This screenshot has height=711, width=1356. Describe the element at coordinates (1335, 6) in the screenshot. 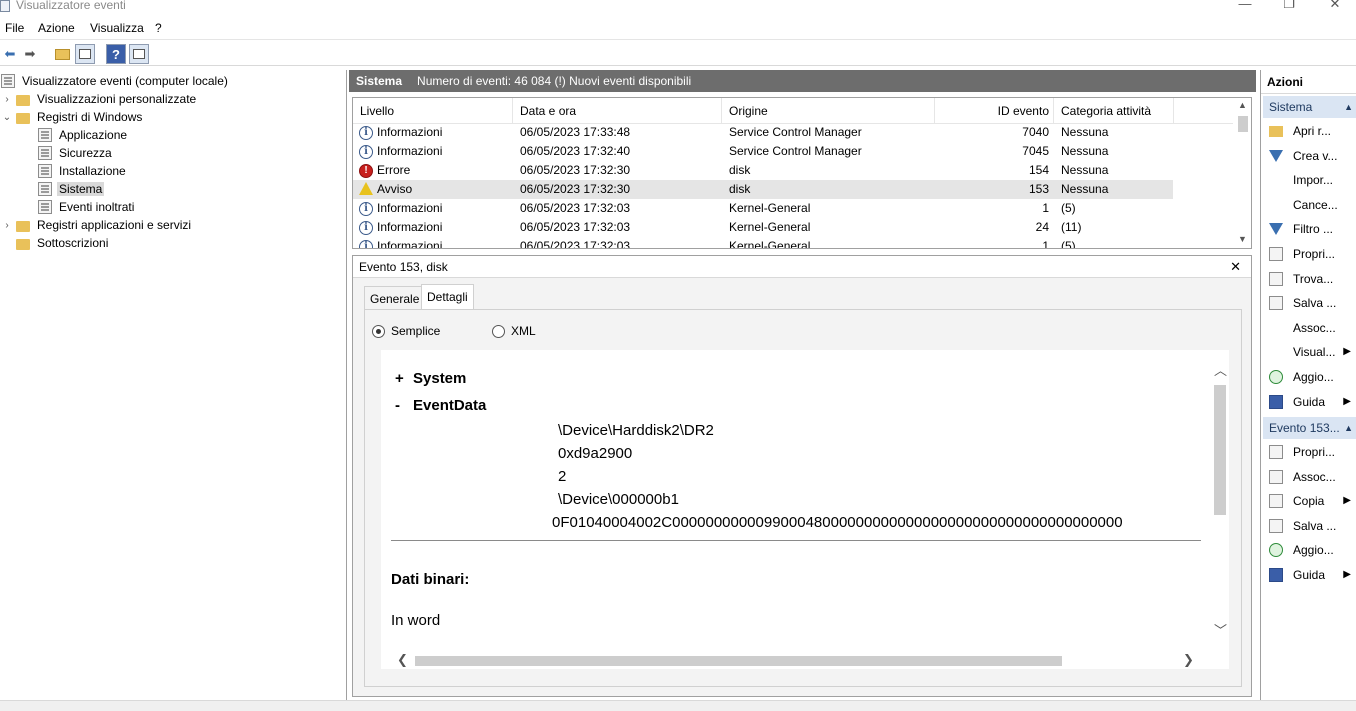

I see `close-window-button: ✕` at that location.